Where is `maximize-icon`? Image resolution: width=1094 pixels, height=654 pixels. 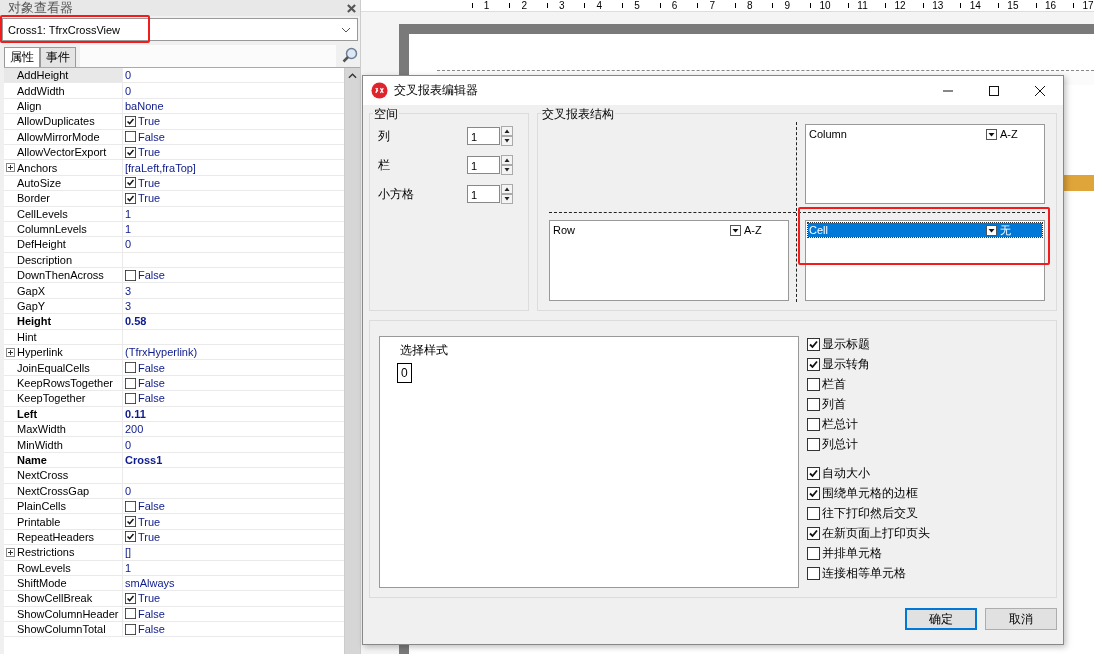
maximize-icon is located at coordinates (994, 90).